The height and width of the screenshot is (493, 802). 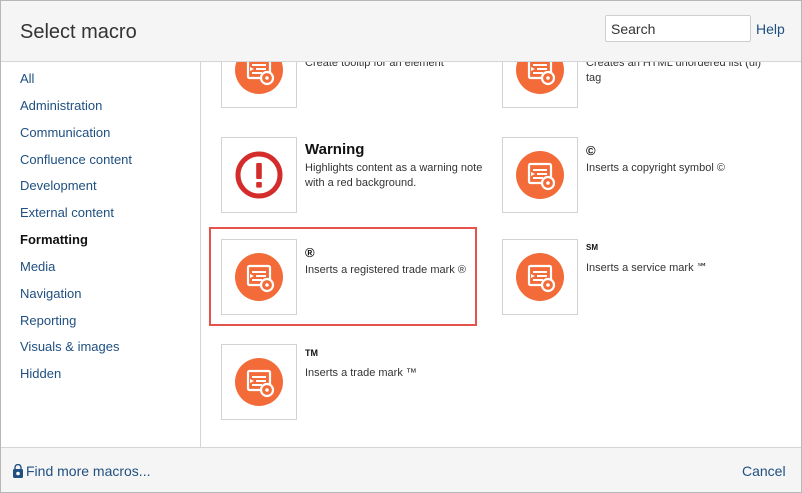 I want to click on category-administration: Administration, so click(x=61, y=105).